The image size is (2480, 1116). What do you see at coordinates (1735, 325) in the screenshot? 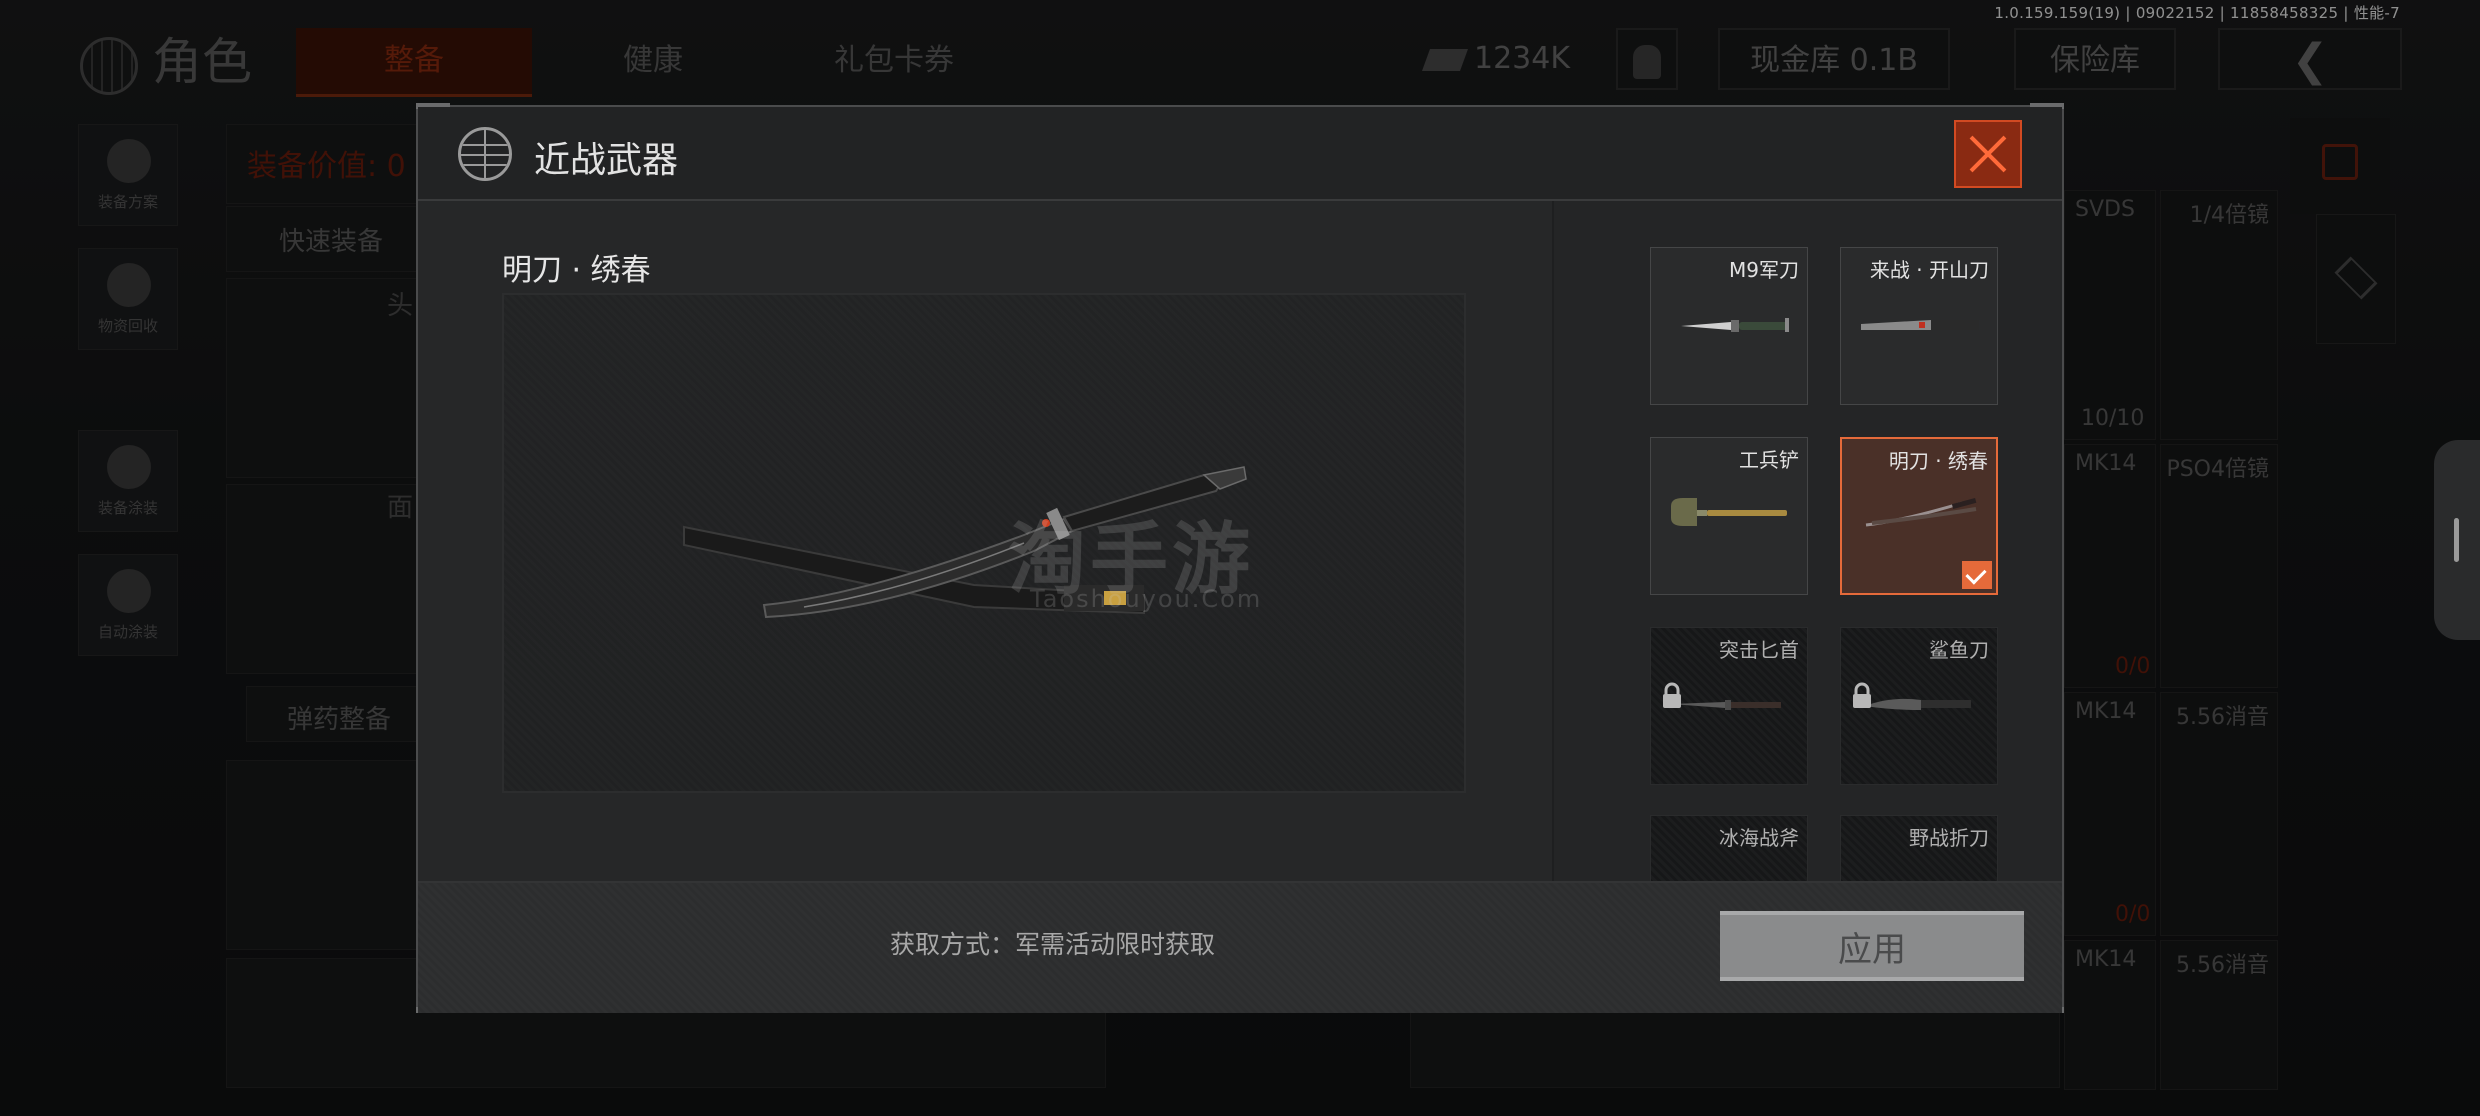
I see `bayonet-icon` at bounding box center [1735, 325].